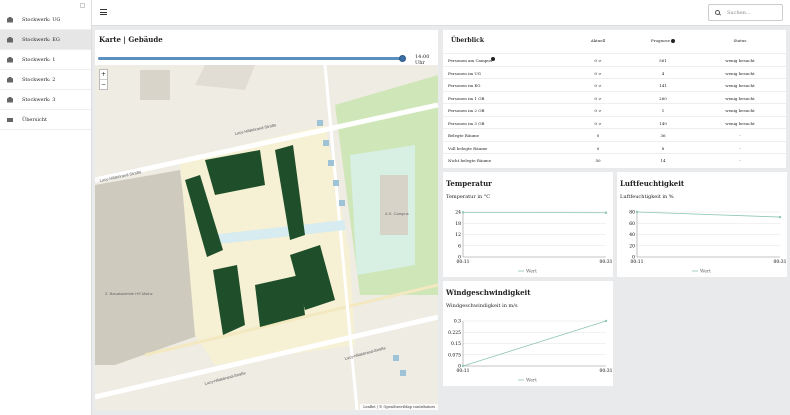 Image resolution: width=790 pixels, height=415 pixels. What do you see at coordinates (103, 75) in the screenshot?
I see `zoom-in-button: +` at bounding box center [103, 75].